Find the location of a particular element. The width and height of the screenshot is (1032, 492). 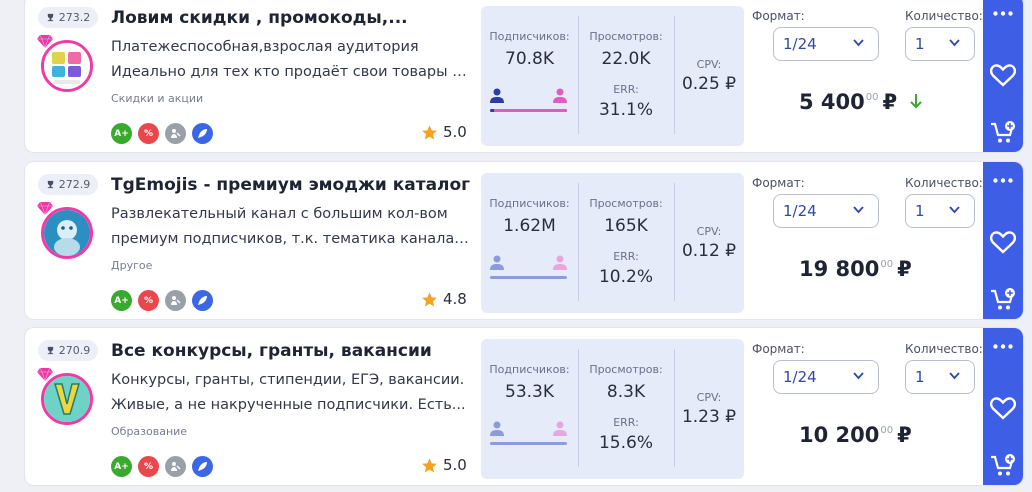

gender-bar is located at coordinates (528, 277).